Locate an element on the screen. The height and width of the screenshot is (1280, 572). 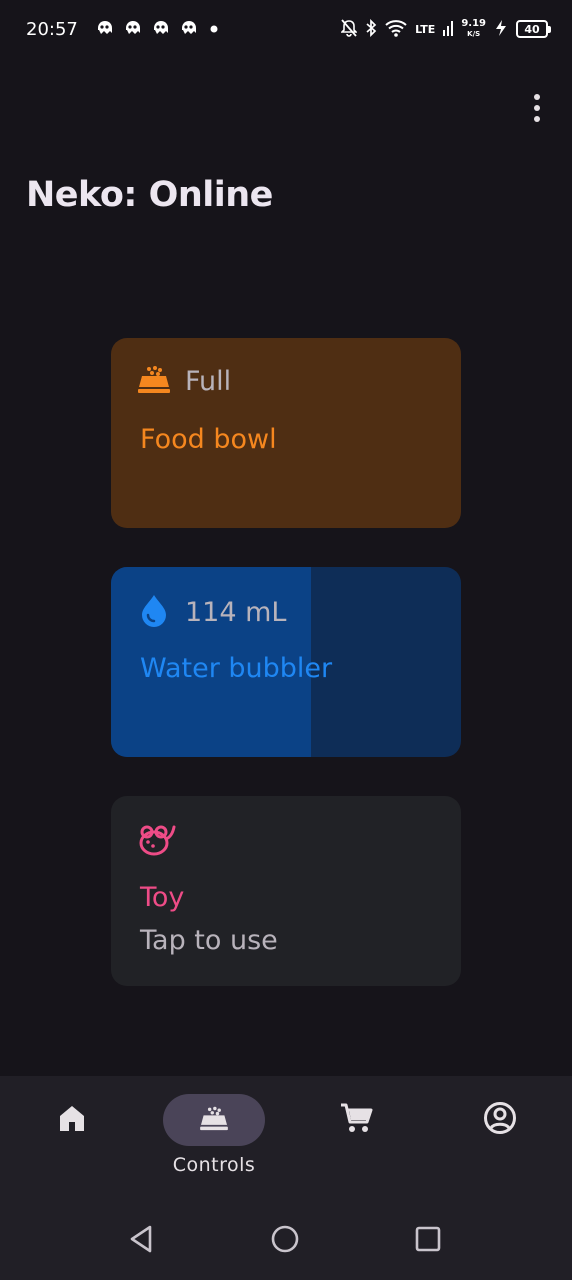
bell-off-icon is located at coordinates (349, 29).